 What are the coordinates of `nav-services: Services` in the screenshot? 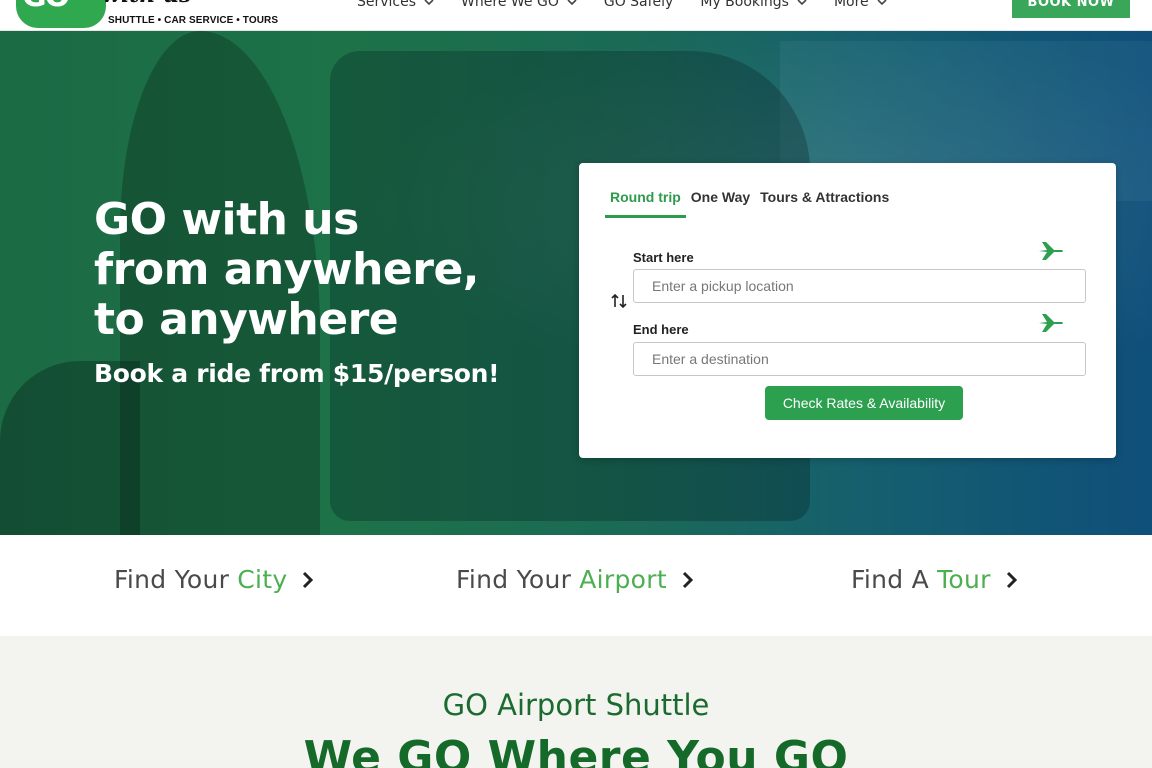 It's located at (395, 5).